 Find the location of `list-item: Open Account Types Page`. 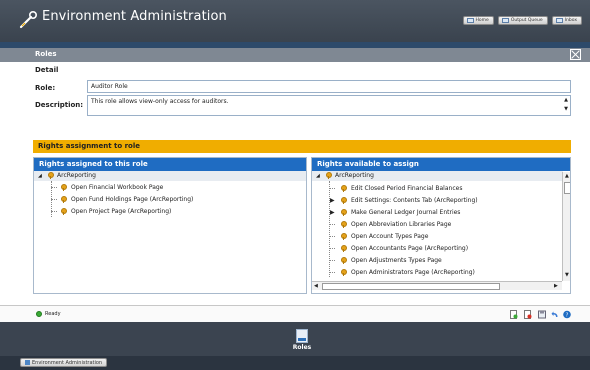

list-item: Open Account Types Page is located at coordinates (441, 236).